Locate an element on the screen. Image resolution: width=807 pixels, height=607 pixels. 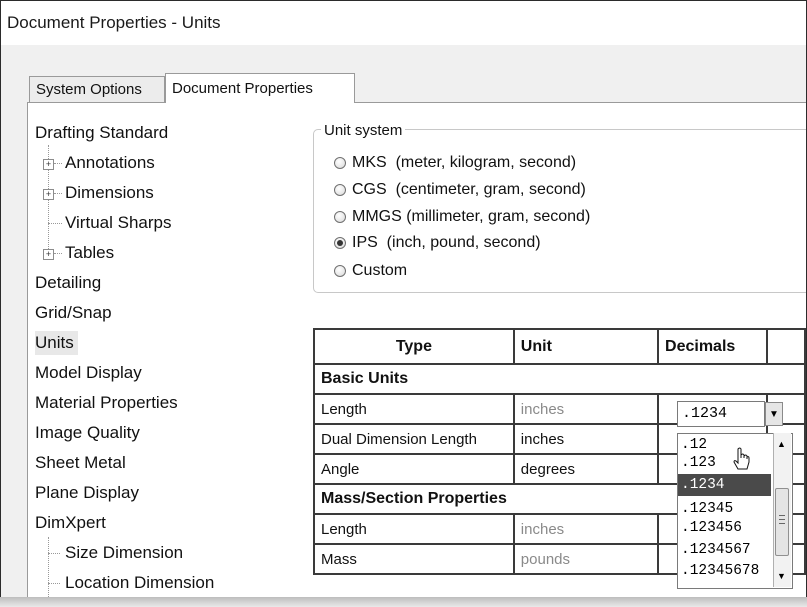
cell-type: Mass is located at coordinates (414, 559).